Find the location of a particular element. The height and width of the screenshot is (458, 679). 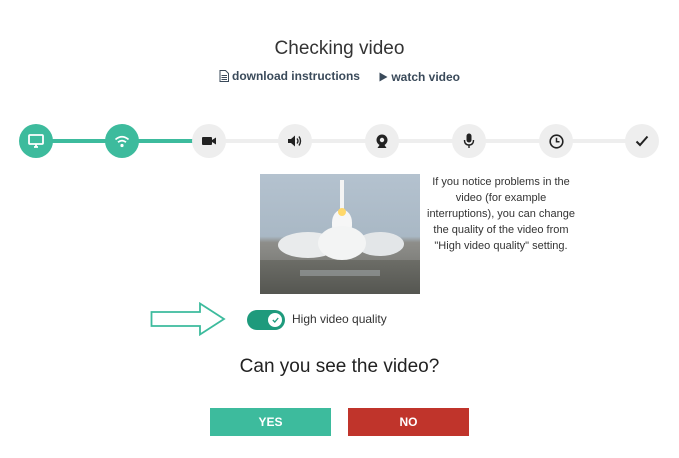

wifi-icon is located at coordinates (122, 141).